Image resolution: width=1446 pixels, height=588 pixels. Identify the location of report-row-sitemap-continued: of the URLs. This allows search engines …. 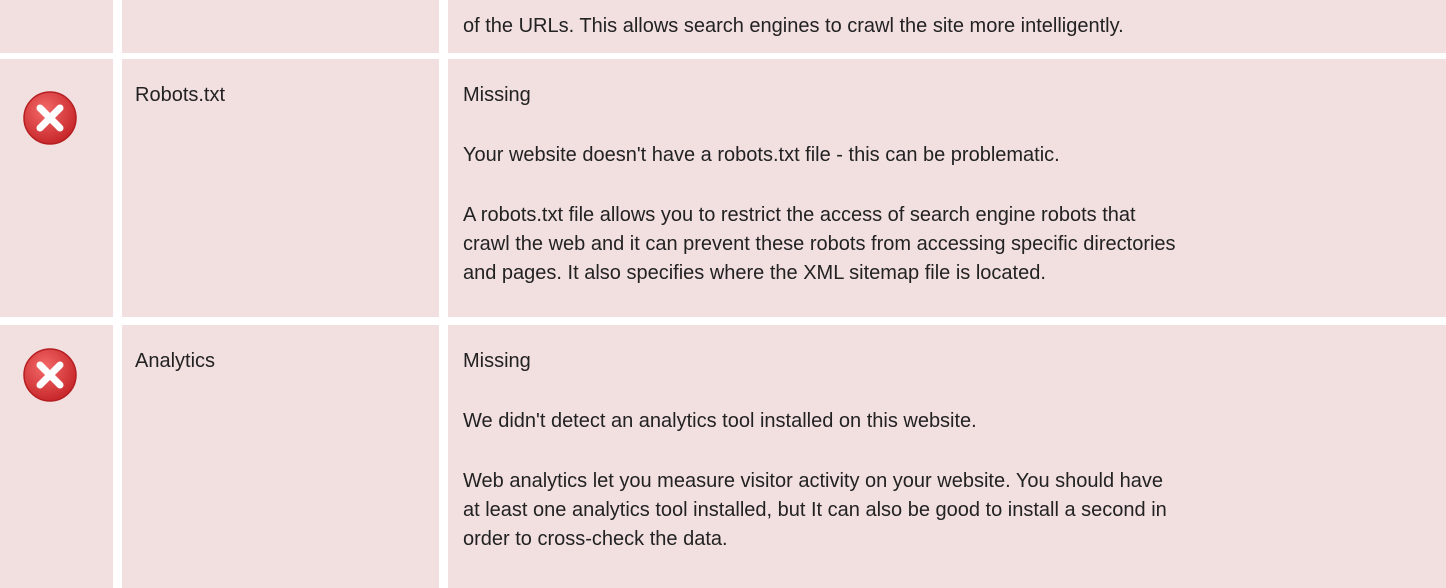
(723, 26).